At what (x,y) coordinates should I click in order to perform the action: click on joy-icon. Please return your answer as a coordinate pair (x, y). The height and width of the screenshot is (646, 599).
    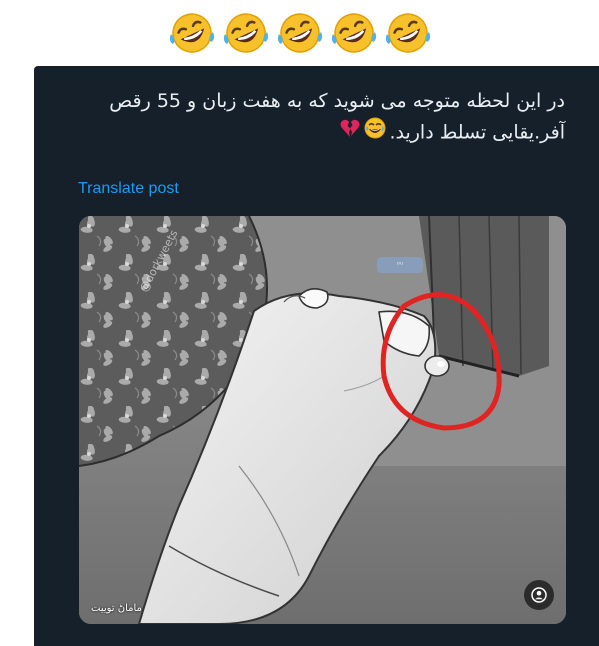
    Looking at the image, I should click on (375, 133).